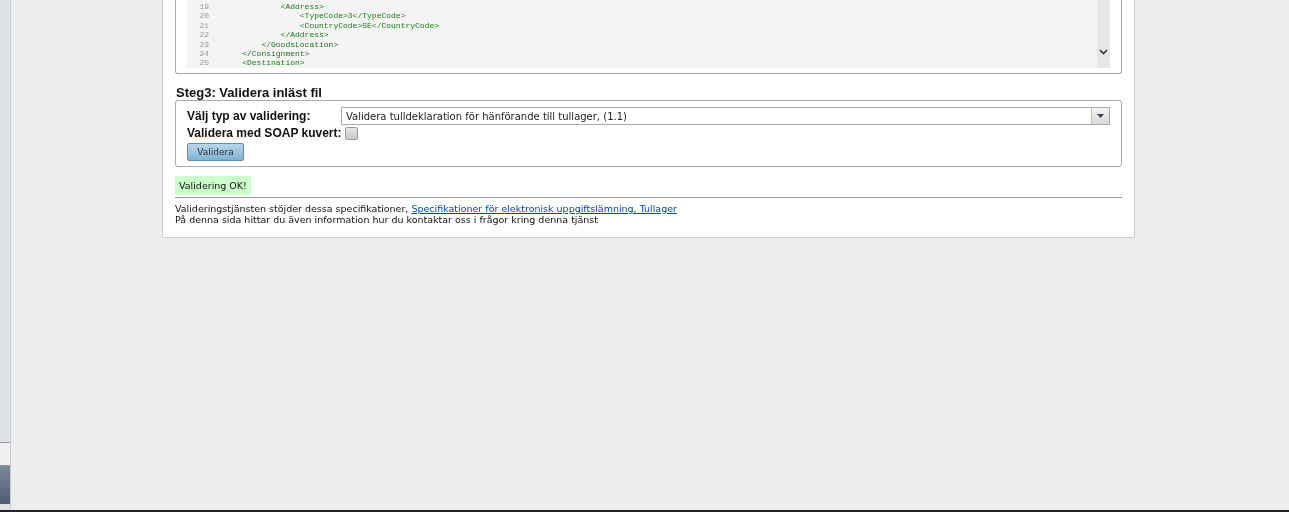 Image resolution: width=1289 pixels, height=512 pixels. I want to click on line-number: 24, so click(204, 54).